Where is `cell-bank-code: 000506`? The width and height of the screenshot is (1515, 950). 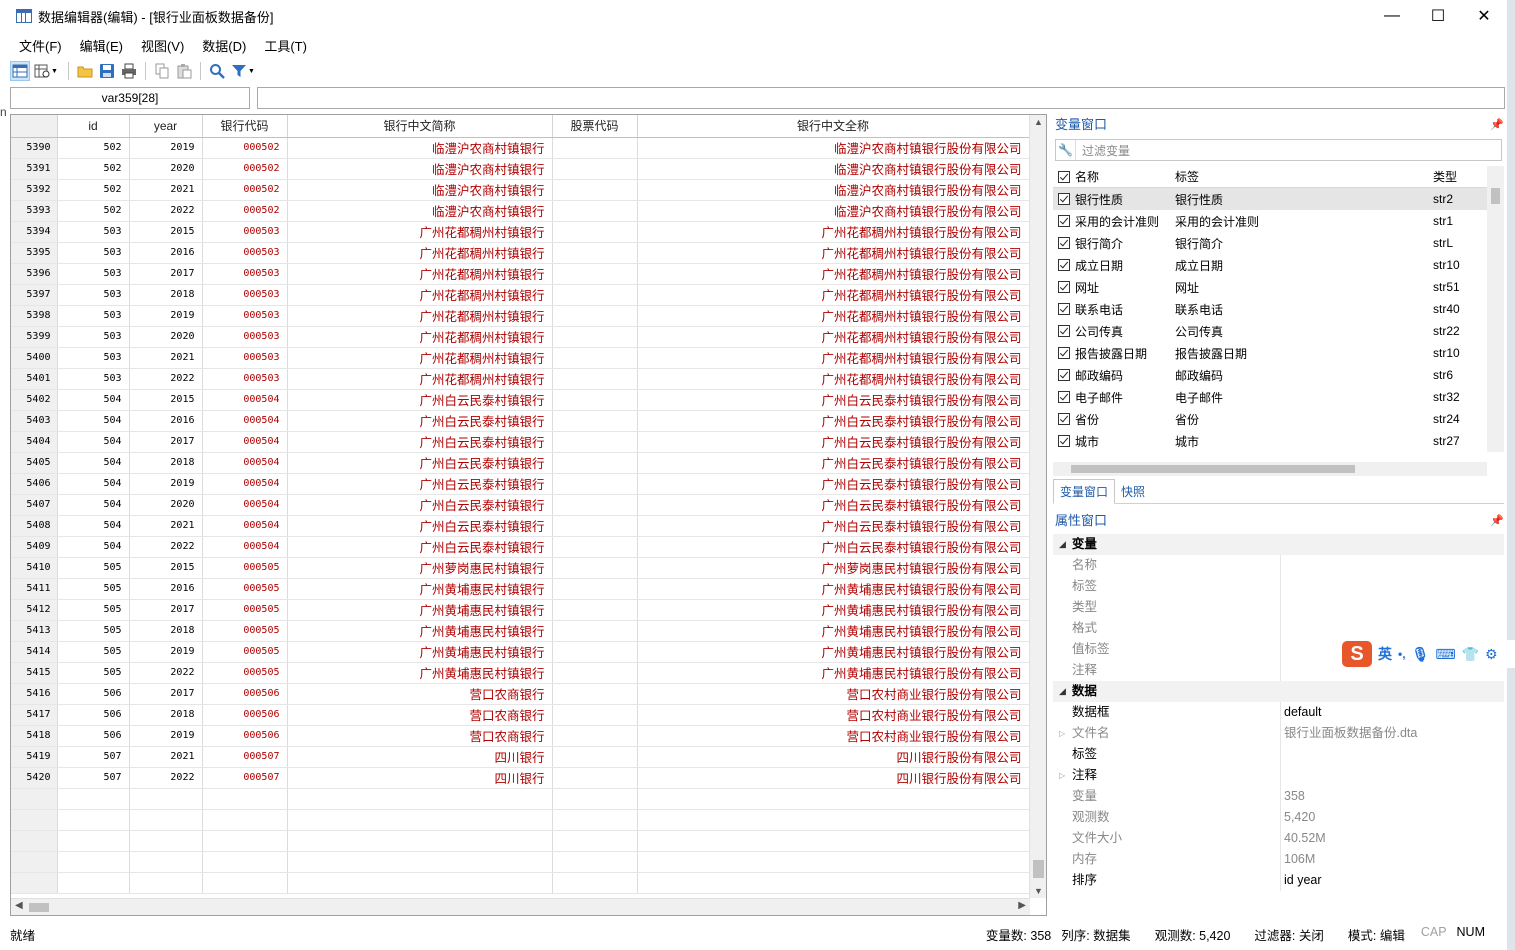
cell-bank-code: 000506 is located at coordinates (245, 736).